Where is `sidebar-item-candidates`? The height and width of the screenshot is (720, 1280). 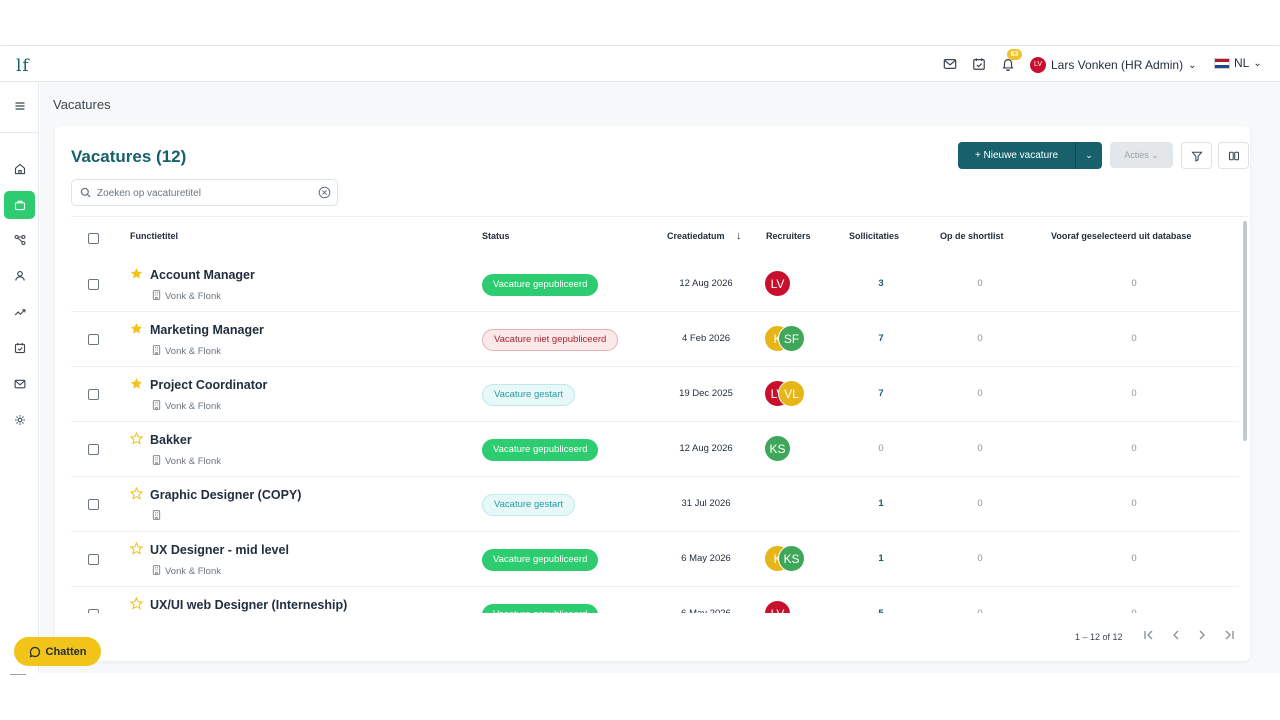 sidebar-item-candidates is located at coordinates (19, 276).